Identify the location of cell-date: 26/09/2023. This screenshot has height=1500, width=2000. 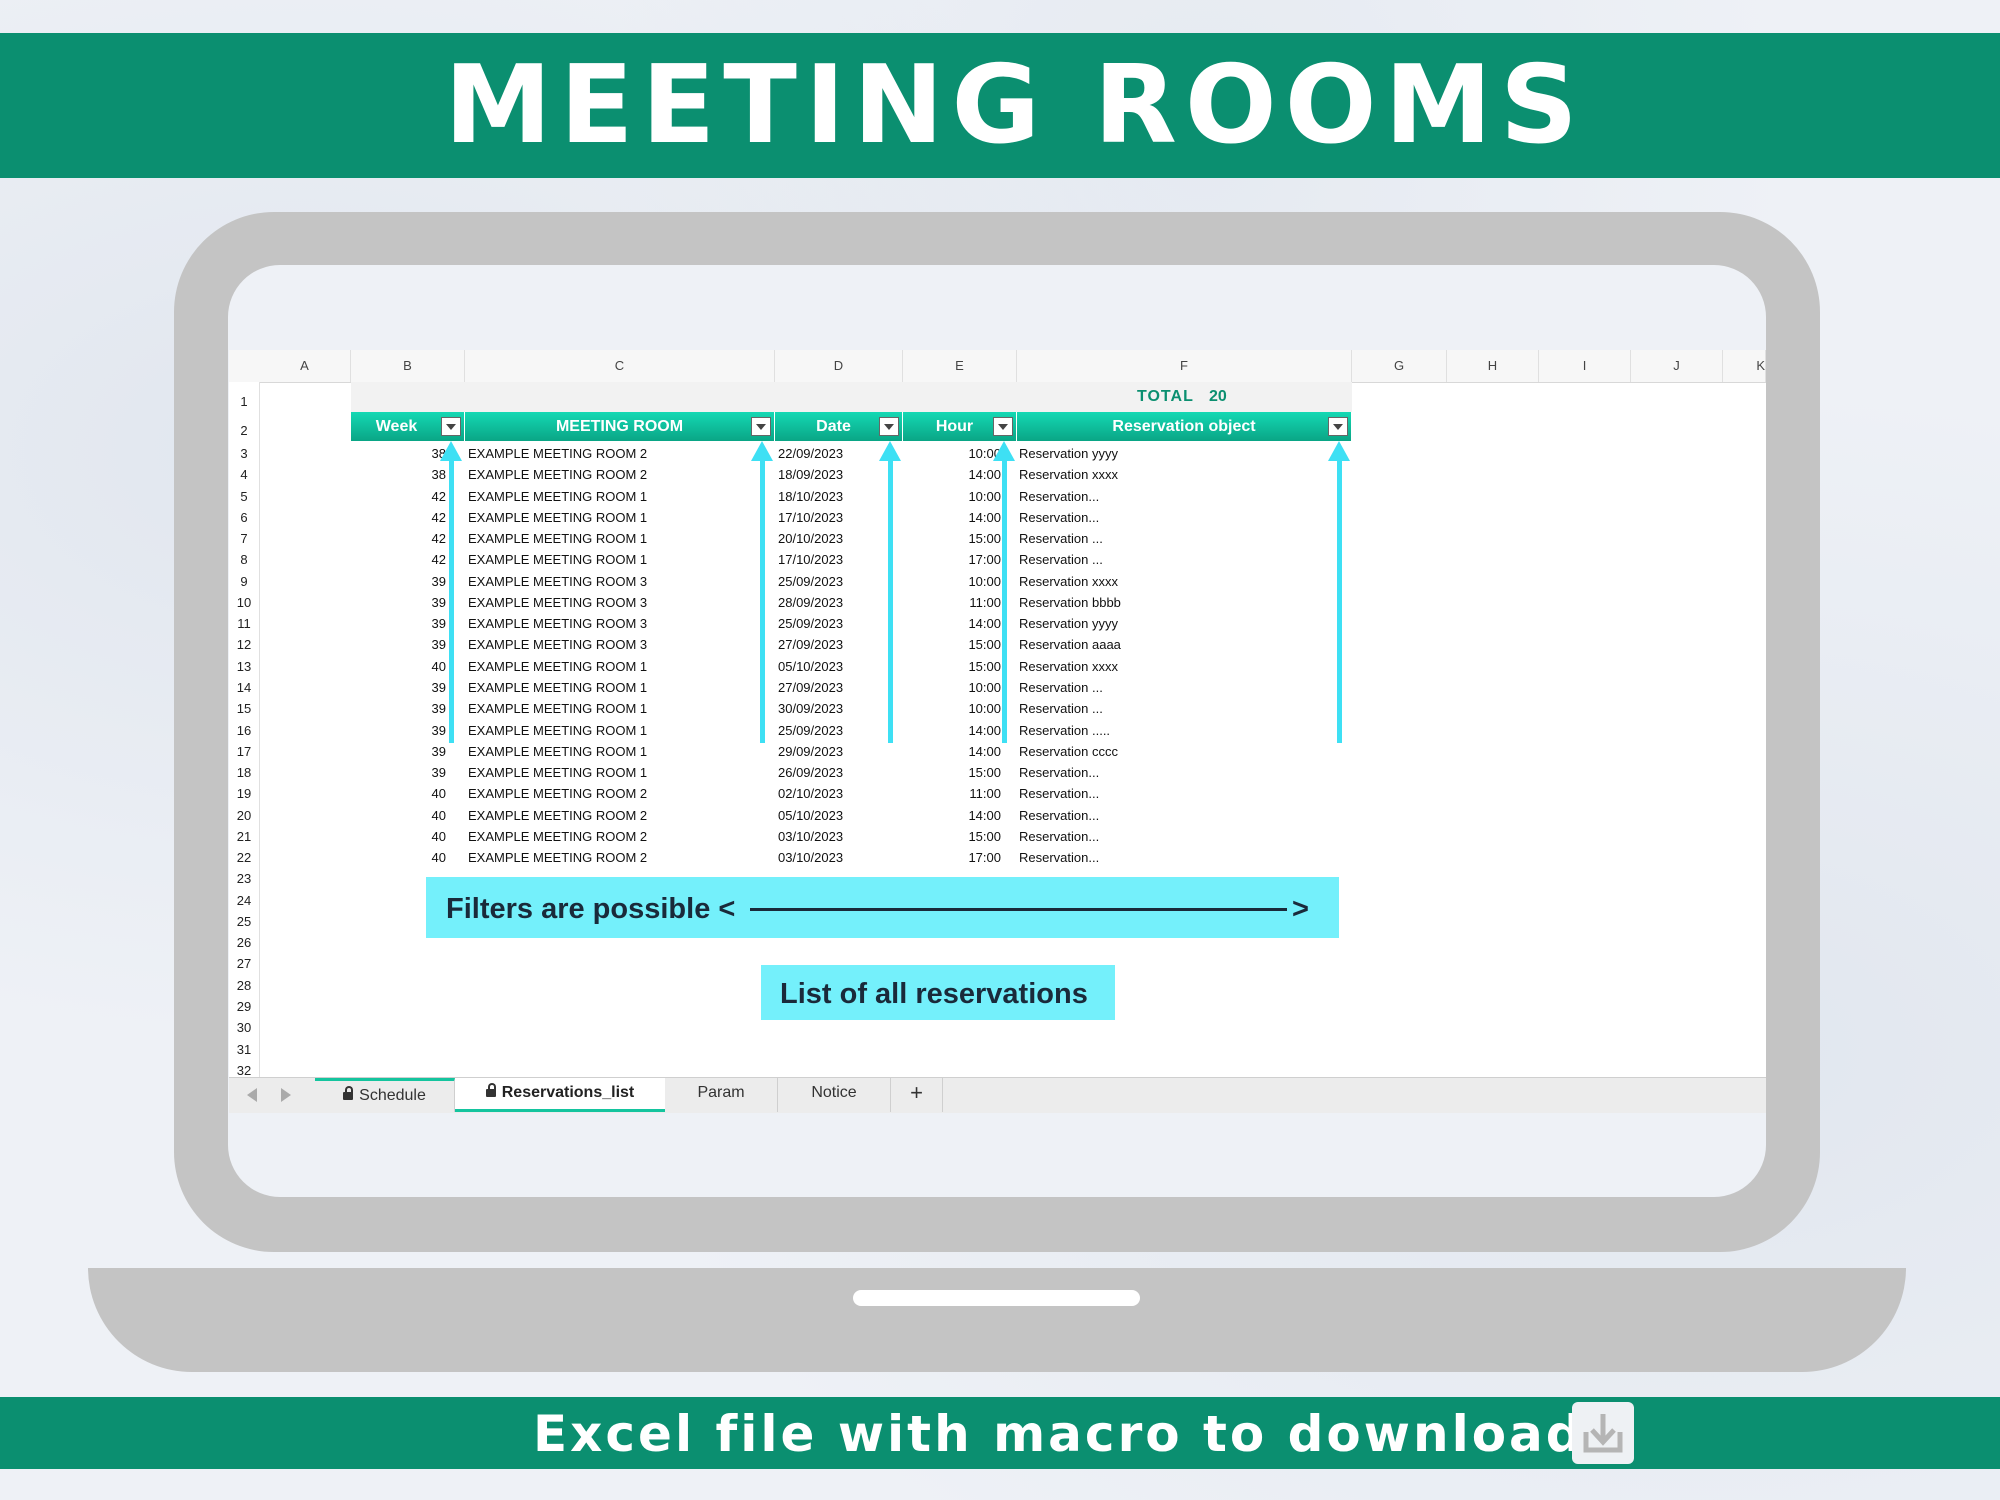
(838, 772).